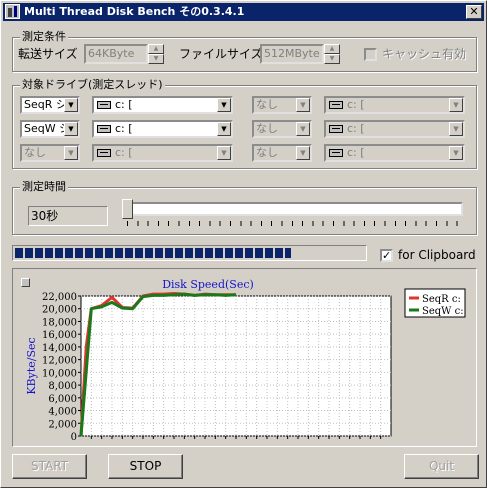  What do you see at coordinates (44, 187) in the screenshot?
I see `time-group-label: 測定時間` at bounding box center [44, 187].